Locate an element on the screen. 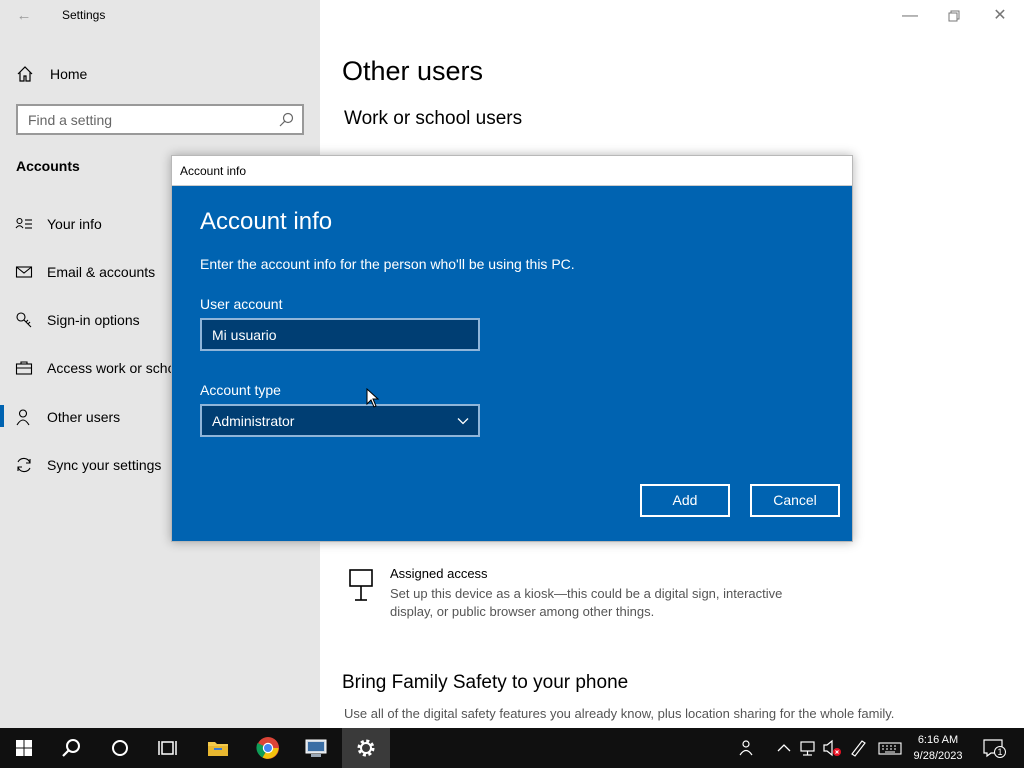 This screenshot has width=1024, height=768. back-arrow-icon: ← is located at coordinates (24, 16).